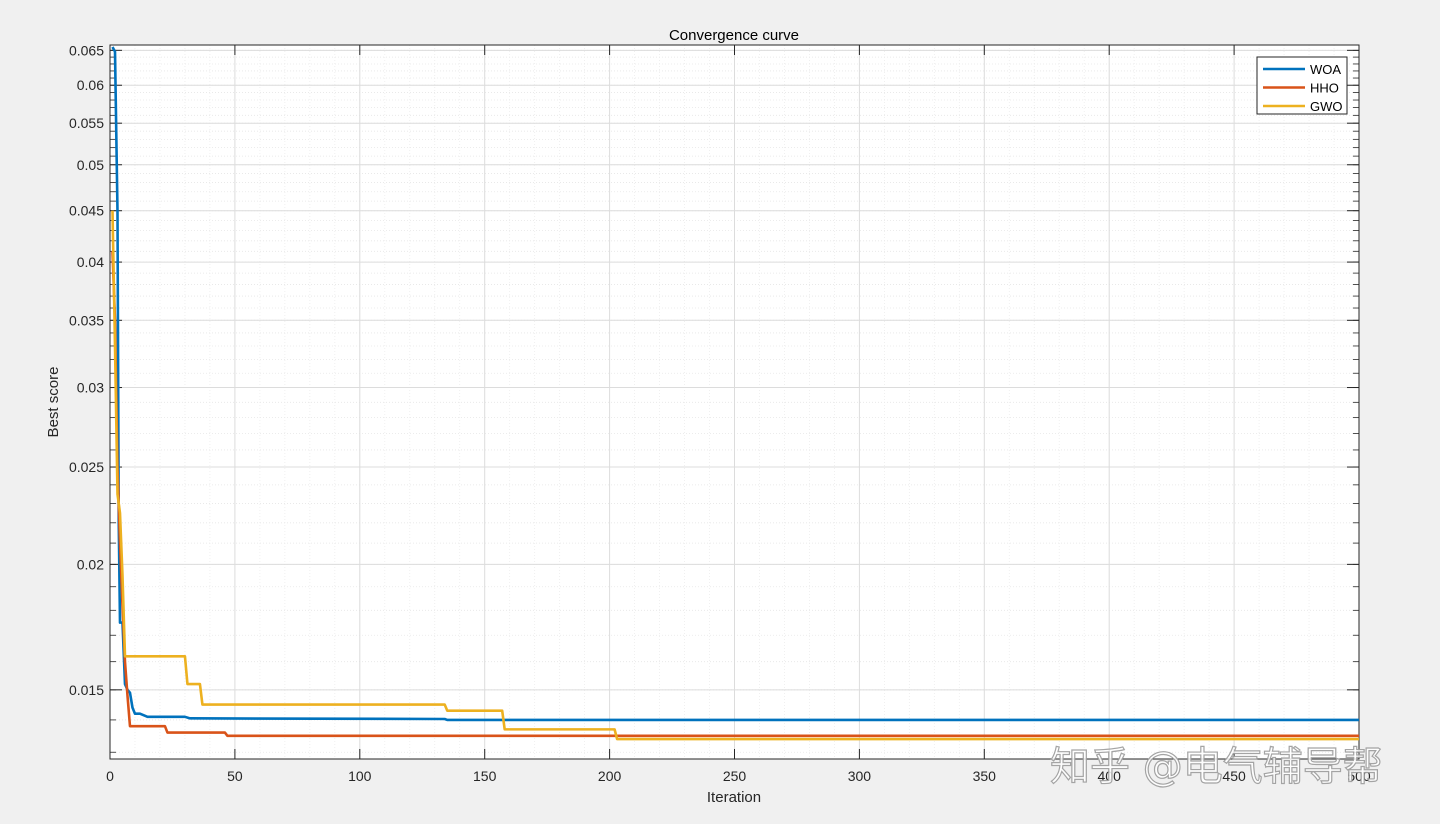 The width and height of the screenshot is (1440, 824). I want to click on x-tick-label: 50, so click(235, 776).